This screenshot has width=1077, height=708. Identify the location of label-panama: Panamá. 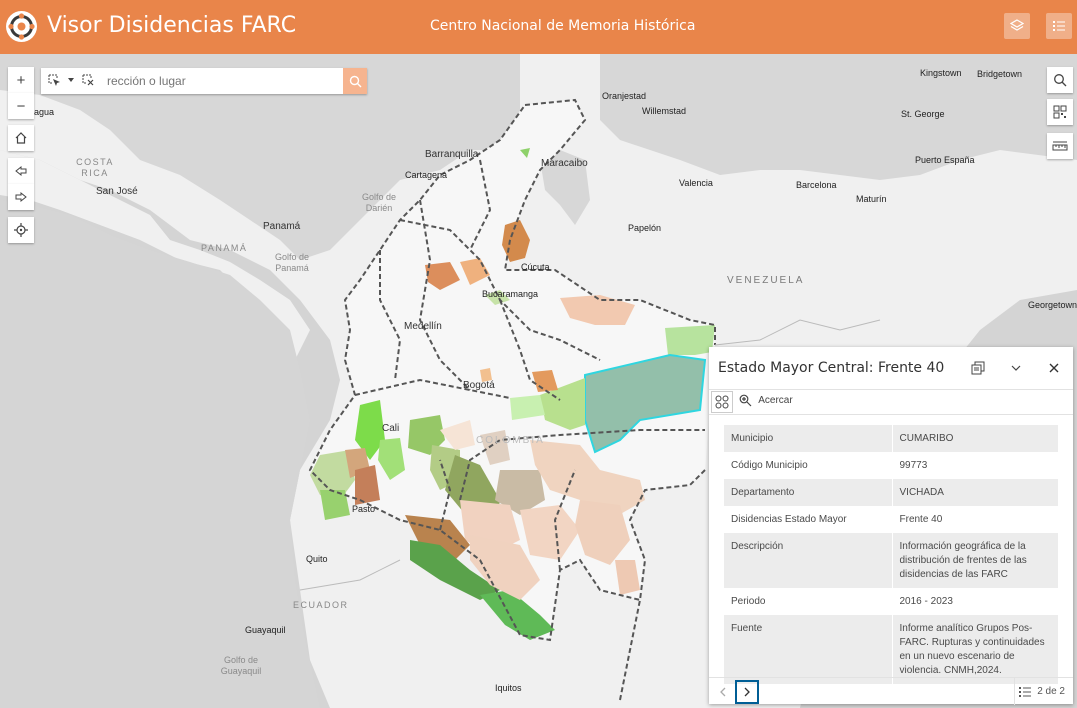
(282, 226).